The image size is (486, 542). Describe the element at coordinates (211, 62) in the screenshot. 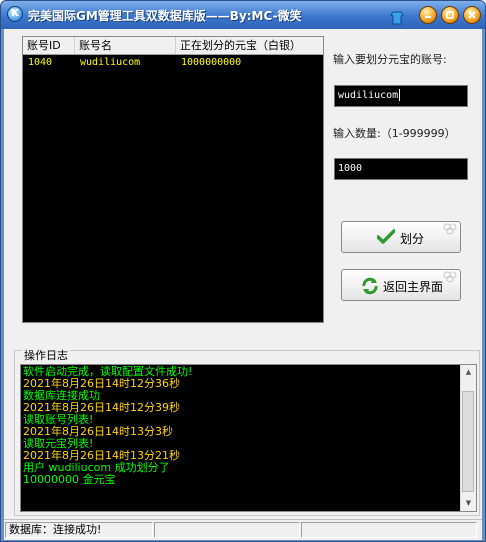

I see `row-amount: 1000000000` at that location.